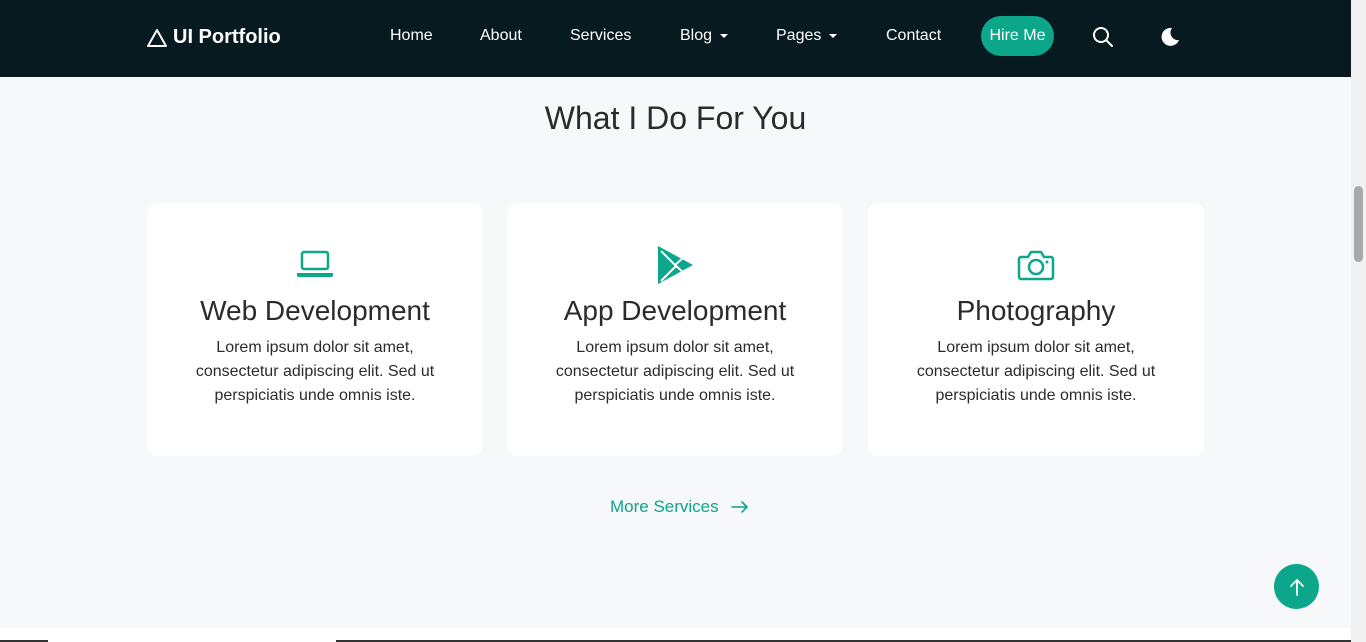  I want to click on nav-contact: Contact, so click(913, 36).